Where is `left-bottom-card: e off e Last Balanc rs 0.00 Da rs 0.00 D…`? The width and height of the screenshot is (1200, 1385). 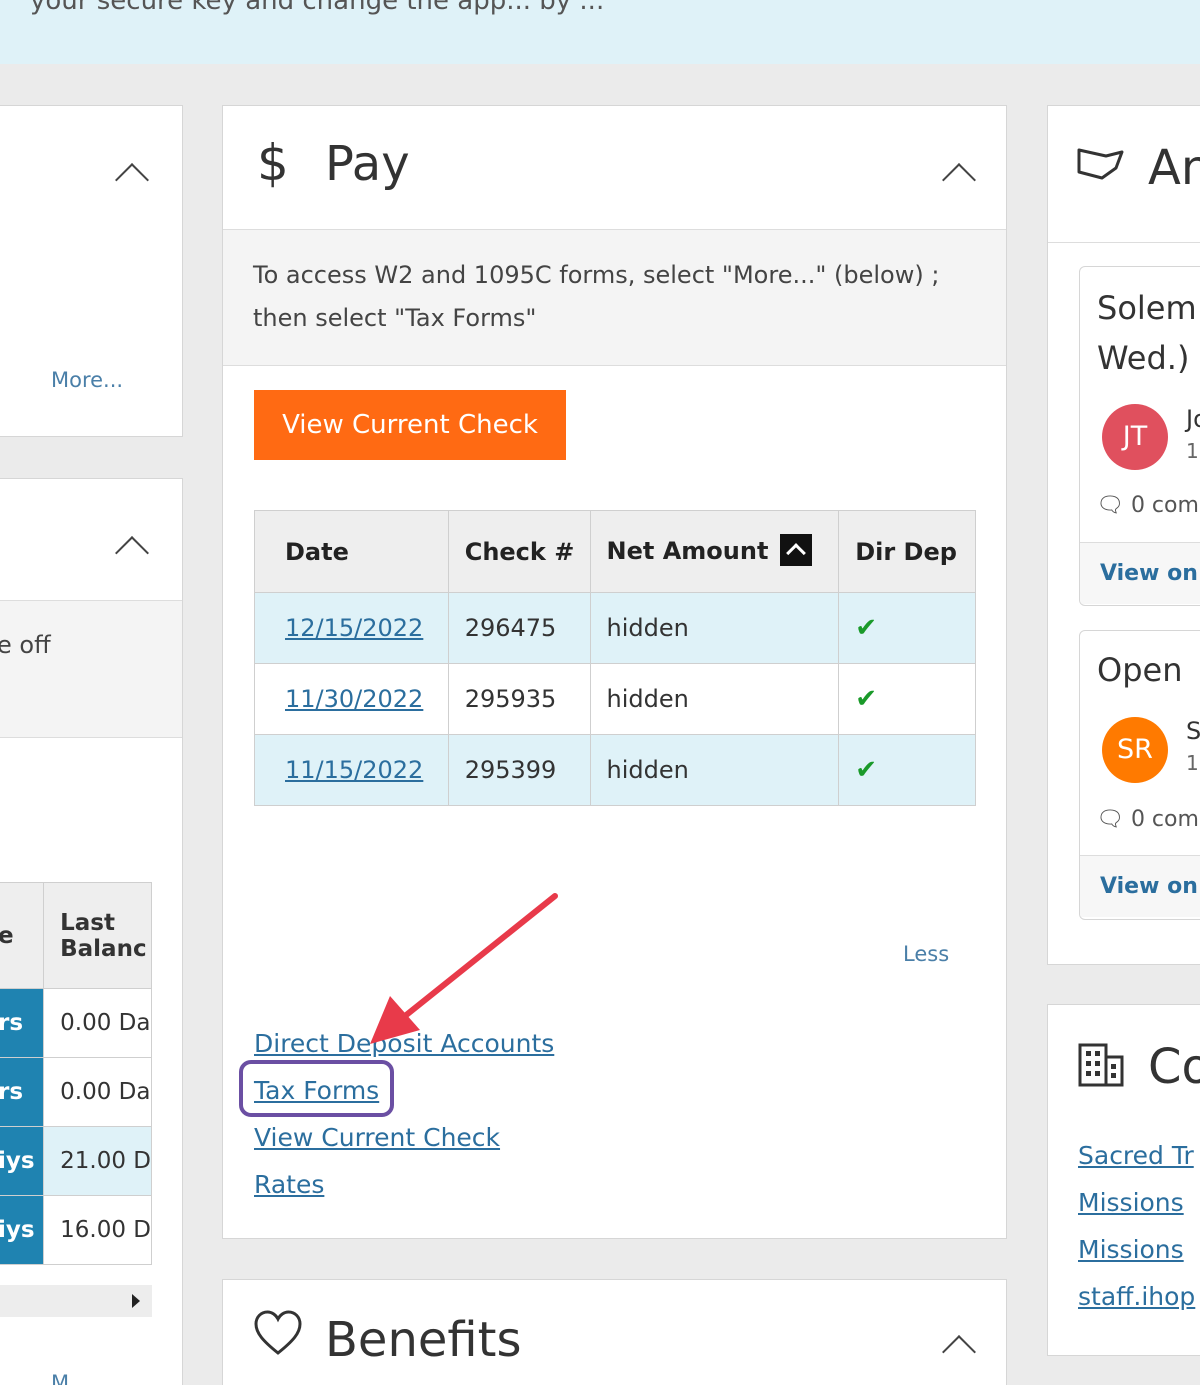
left-bottom-card: e off e Last Balanc rs 0.00 Da rs 0.00 D… is located at coordinates (91, 931).